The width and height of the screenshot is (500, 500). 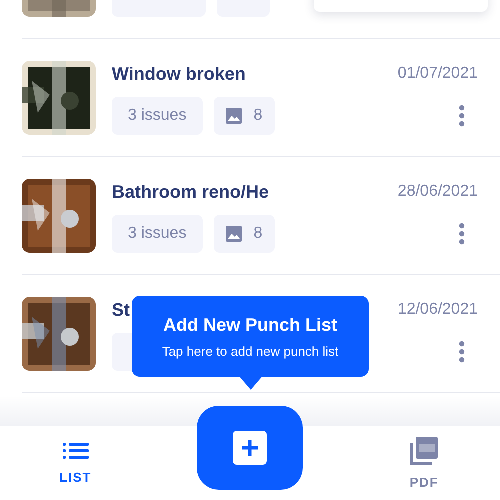 I want to click on plus-icon, so click(x=249, y=448).